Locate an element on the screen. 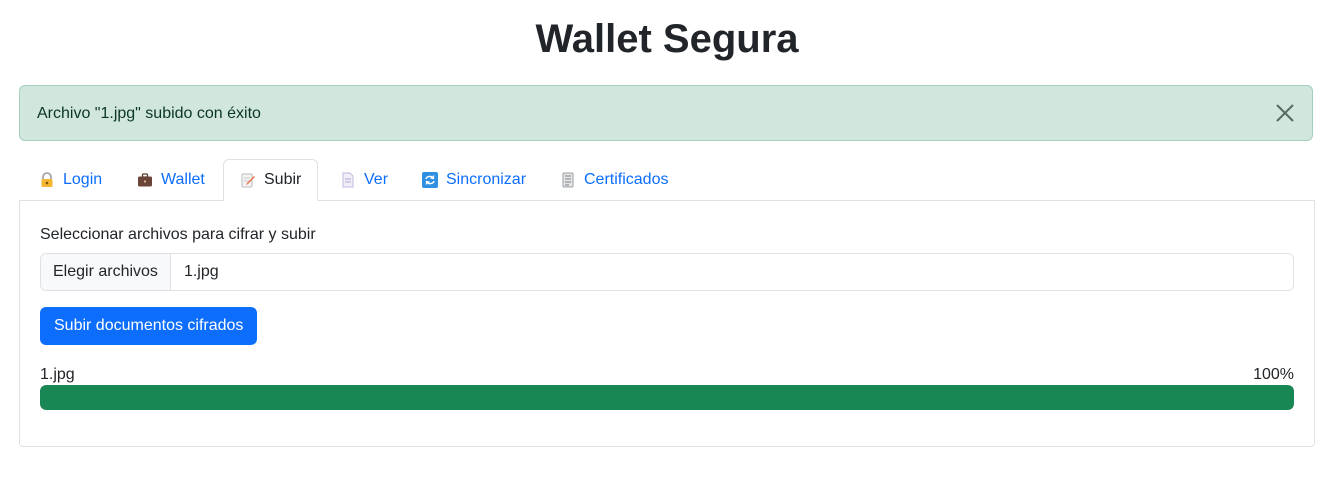 This screenshot has height=477, width=1341. tab-subir: Subir is located at coordinates (271, 180).